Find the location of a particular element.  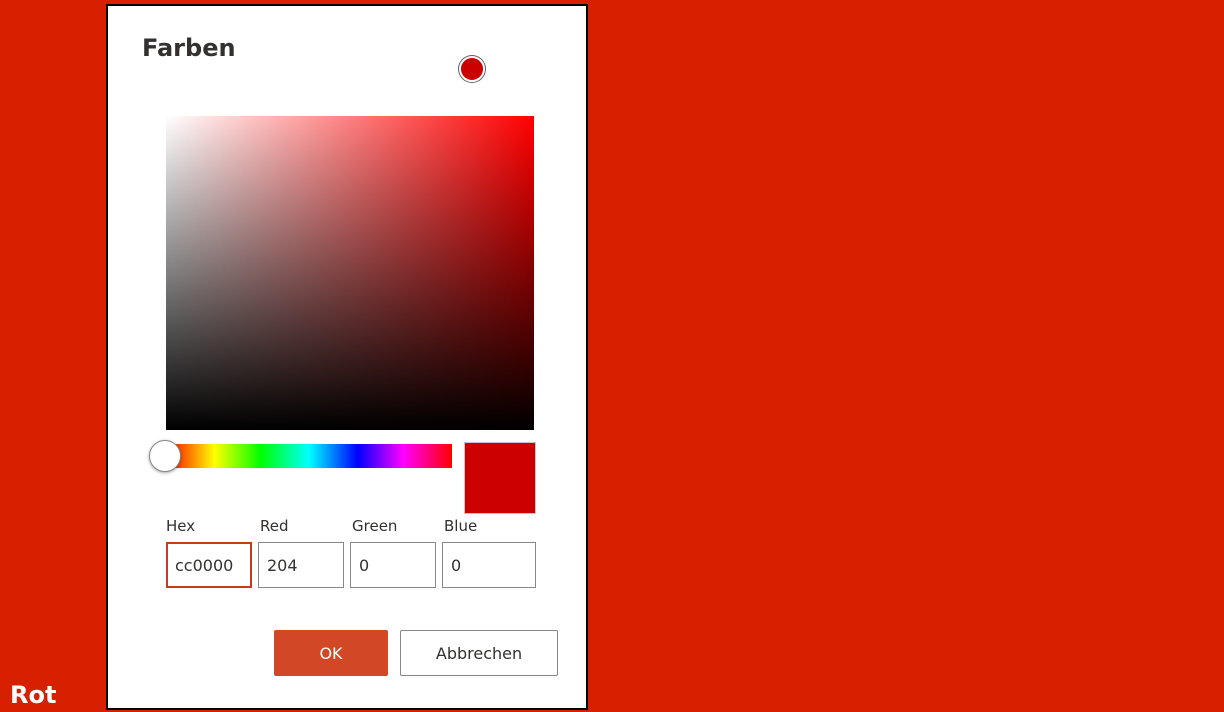

blue-input is located at coordinates (489, 565).